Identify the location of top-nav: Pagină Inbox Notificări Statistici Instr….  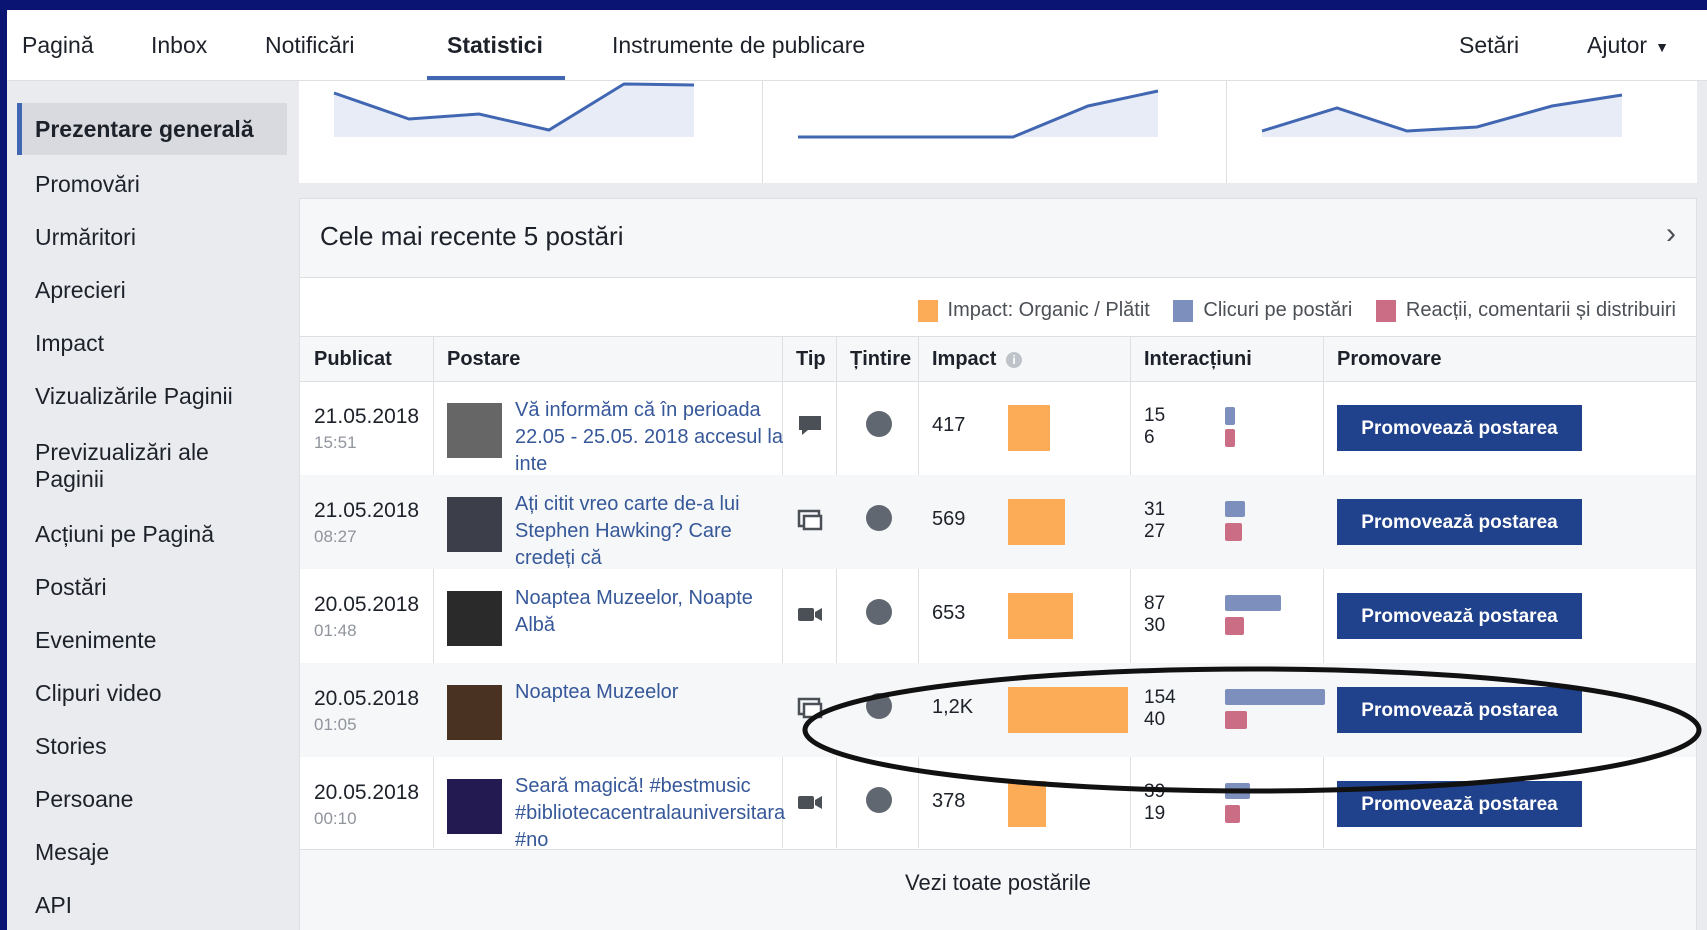
(857, 45).